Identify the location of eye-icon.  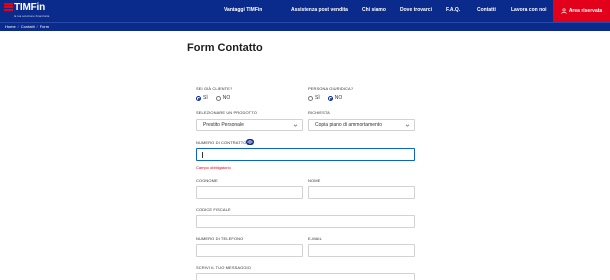
(250, 142).